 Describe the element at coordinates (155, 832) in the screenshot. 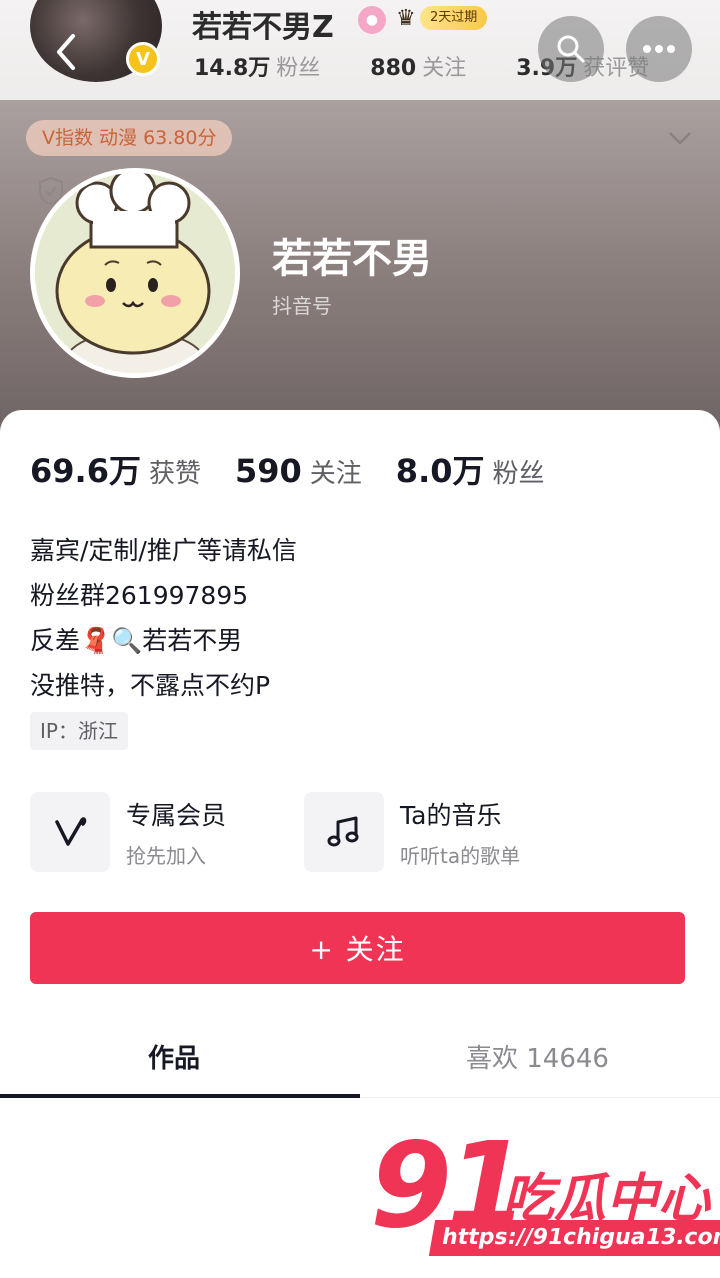

I see `membership-entry: 专属会员 抢先加入` at that location.